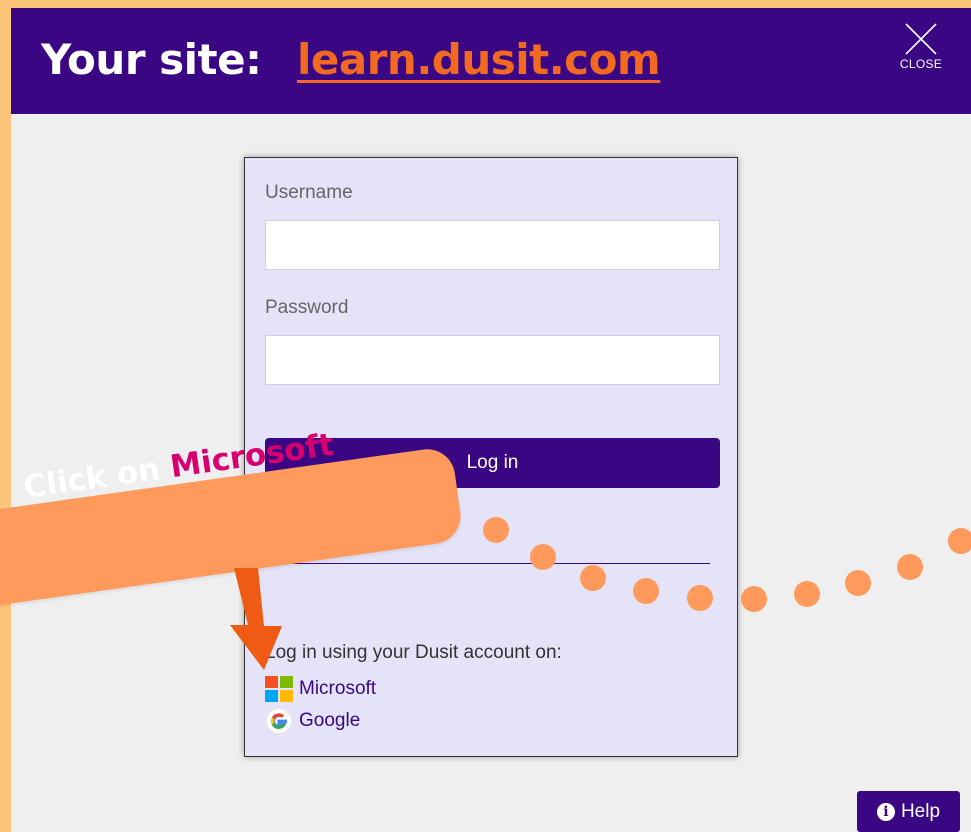 The image size is (971, 832). I want to click on divider, so click(492, 563).